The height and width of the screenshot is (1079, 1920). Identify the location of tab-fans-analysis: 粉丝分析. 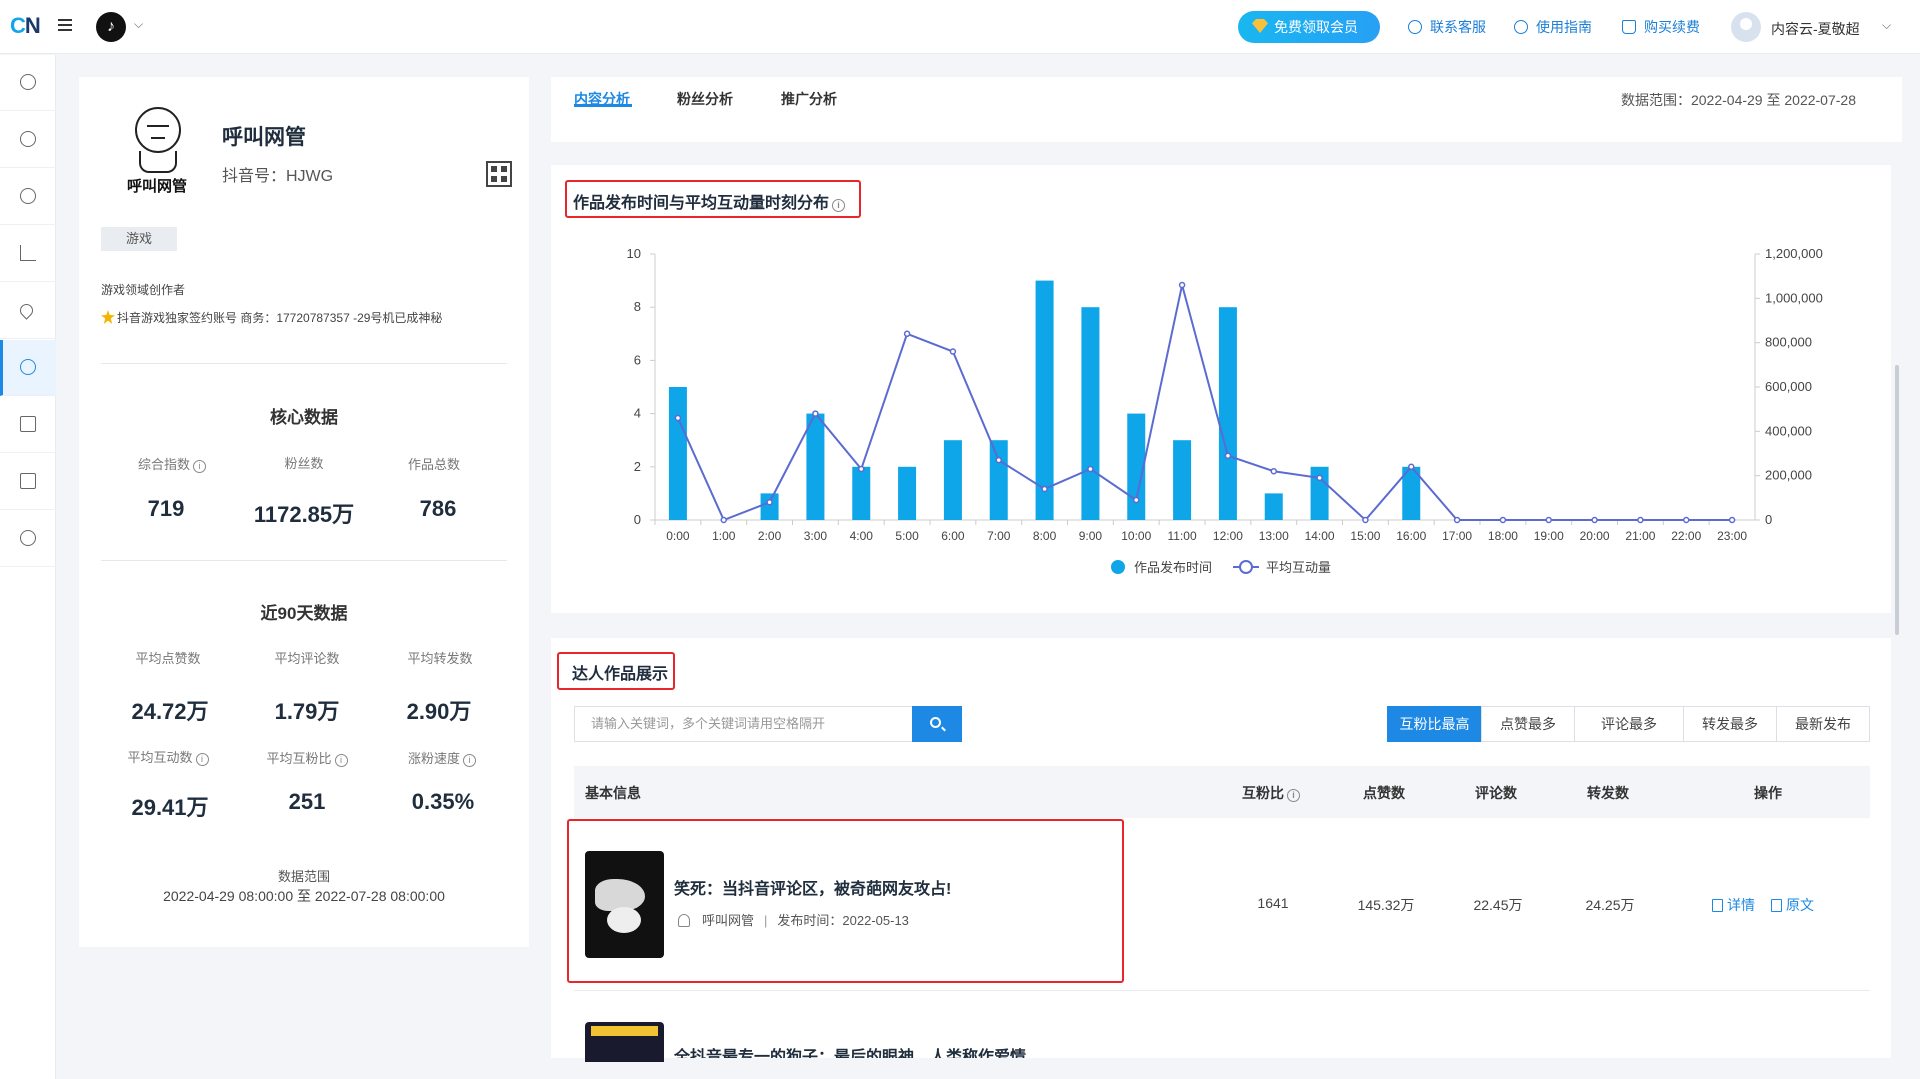
(705, 99).